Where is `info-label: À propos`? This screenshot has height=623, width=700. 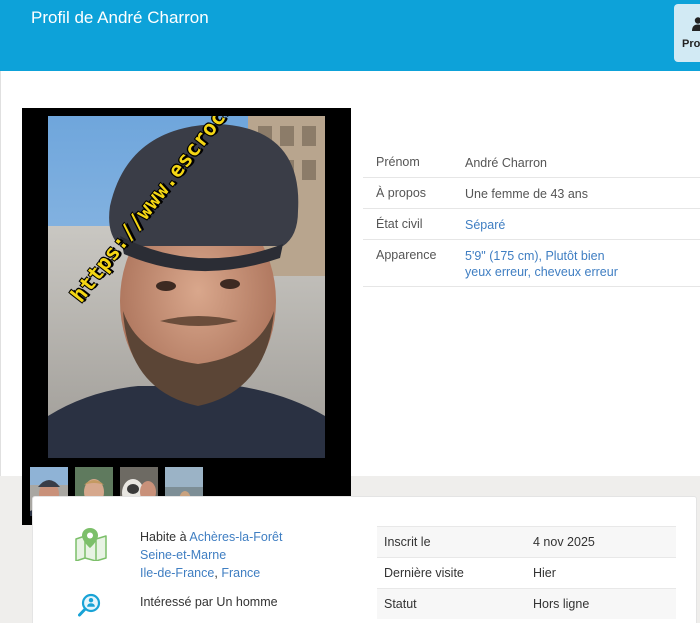 info-label: À propos is located at coordinates (401, 193).